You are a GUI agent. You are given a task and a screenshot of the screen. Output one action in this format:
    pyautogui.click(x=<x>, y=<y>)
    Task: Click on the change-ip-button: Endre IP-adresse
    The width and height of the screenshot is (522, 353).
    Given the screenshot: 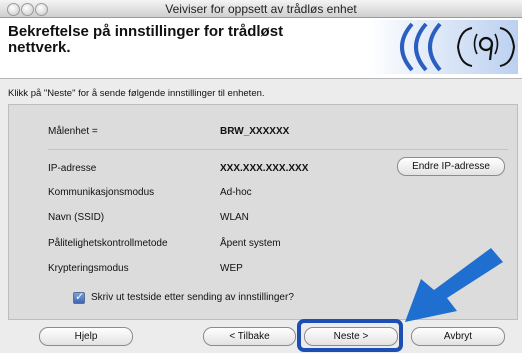 What is the action you would take?
    pyautogui.click(x=451, y=166)
    